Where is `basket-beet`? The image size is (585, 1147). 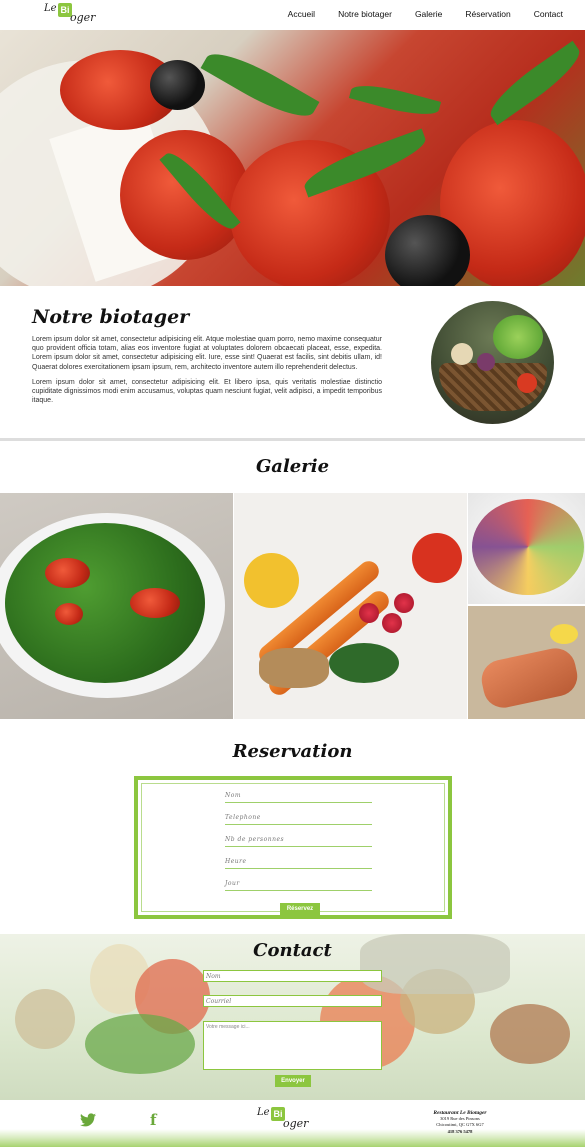 basket-beet is located at coordinates (486, 362).